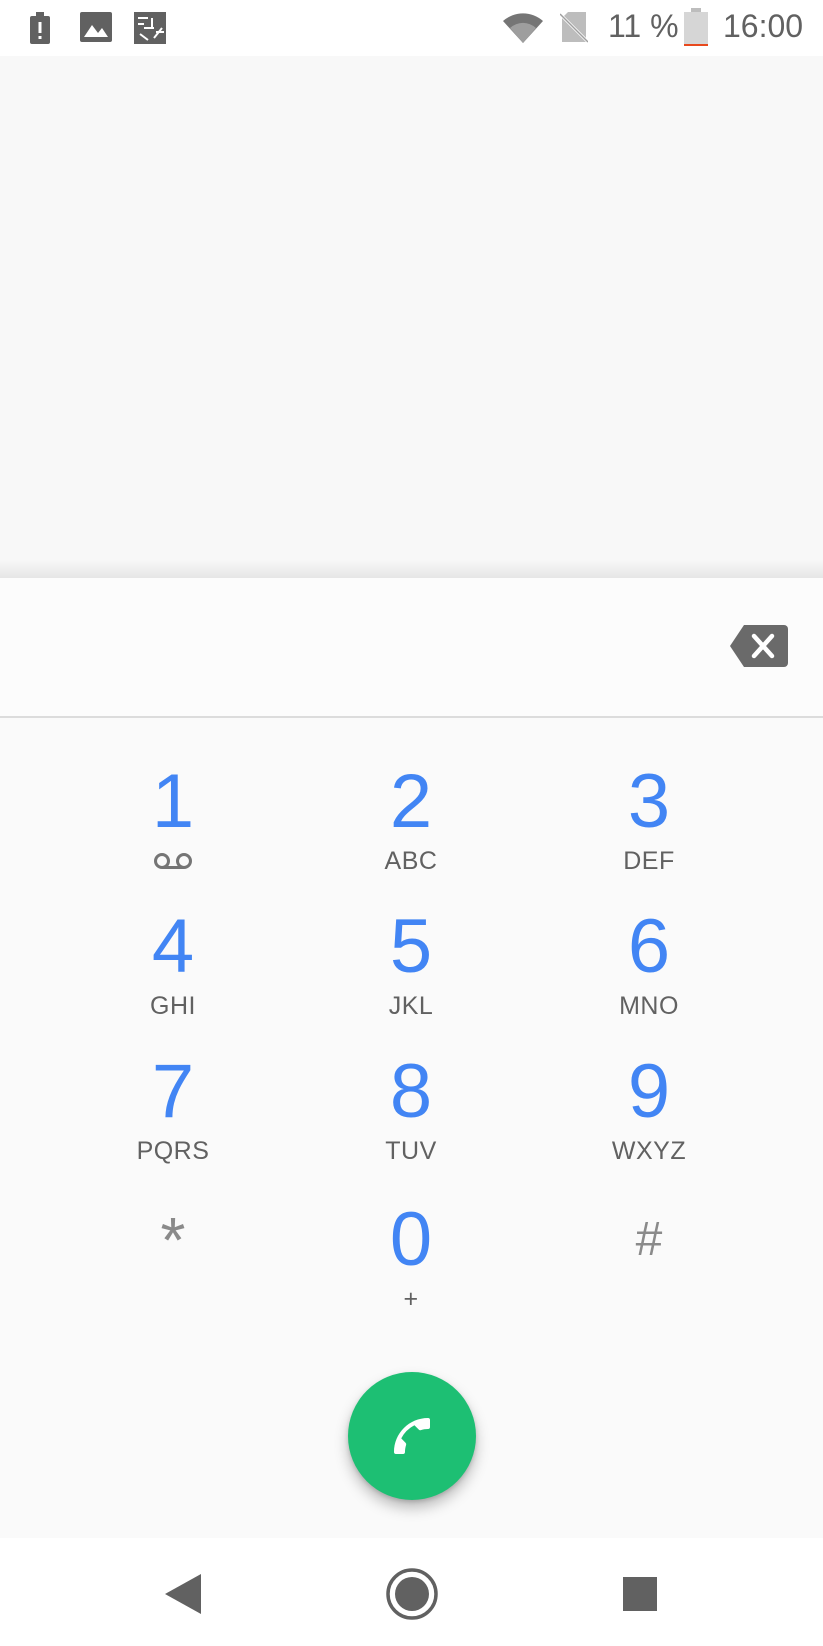  Describe the element at coordinates (411, 801) in the screenshot. I see `key-digit: 2` at that location.